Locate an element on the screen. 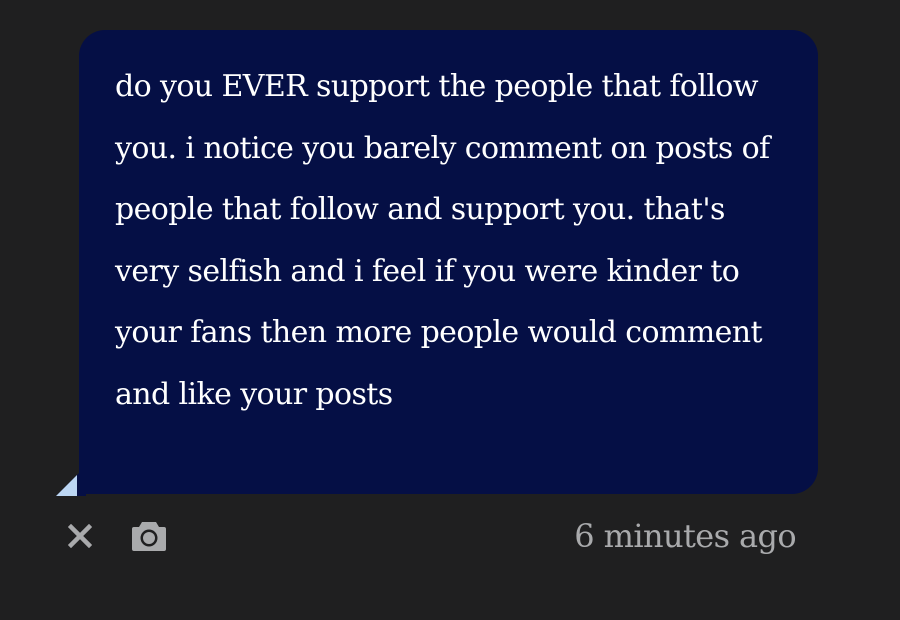 This screenshot has height=620, width=900. dismiss-button is located at coordinates (80, 536).